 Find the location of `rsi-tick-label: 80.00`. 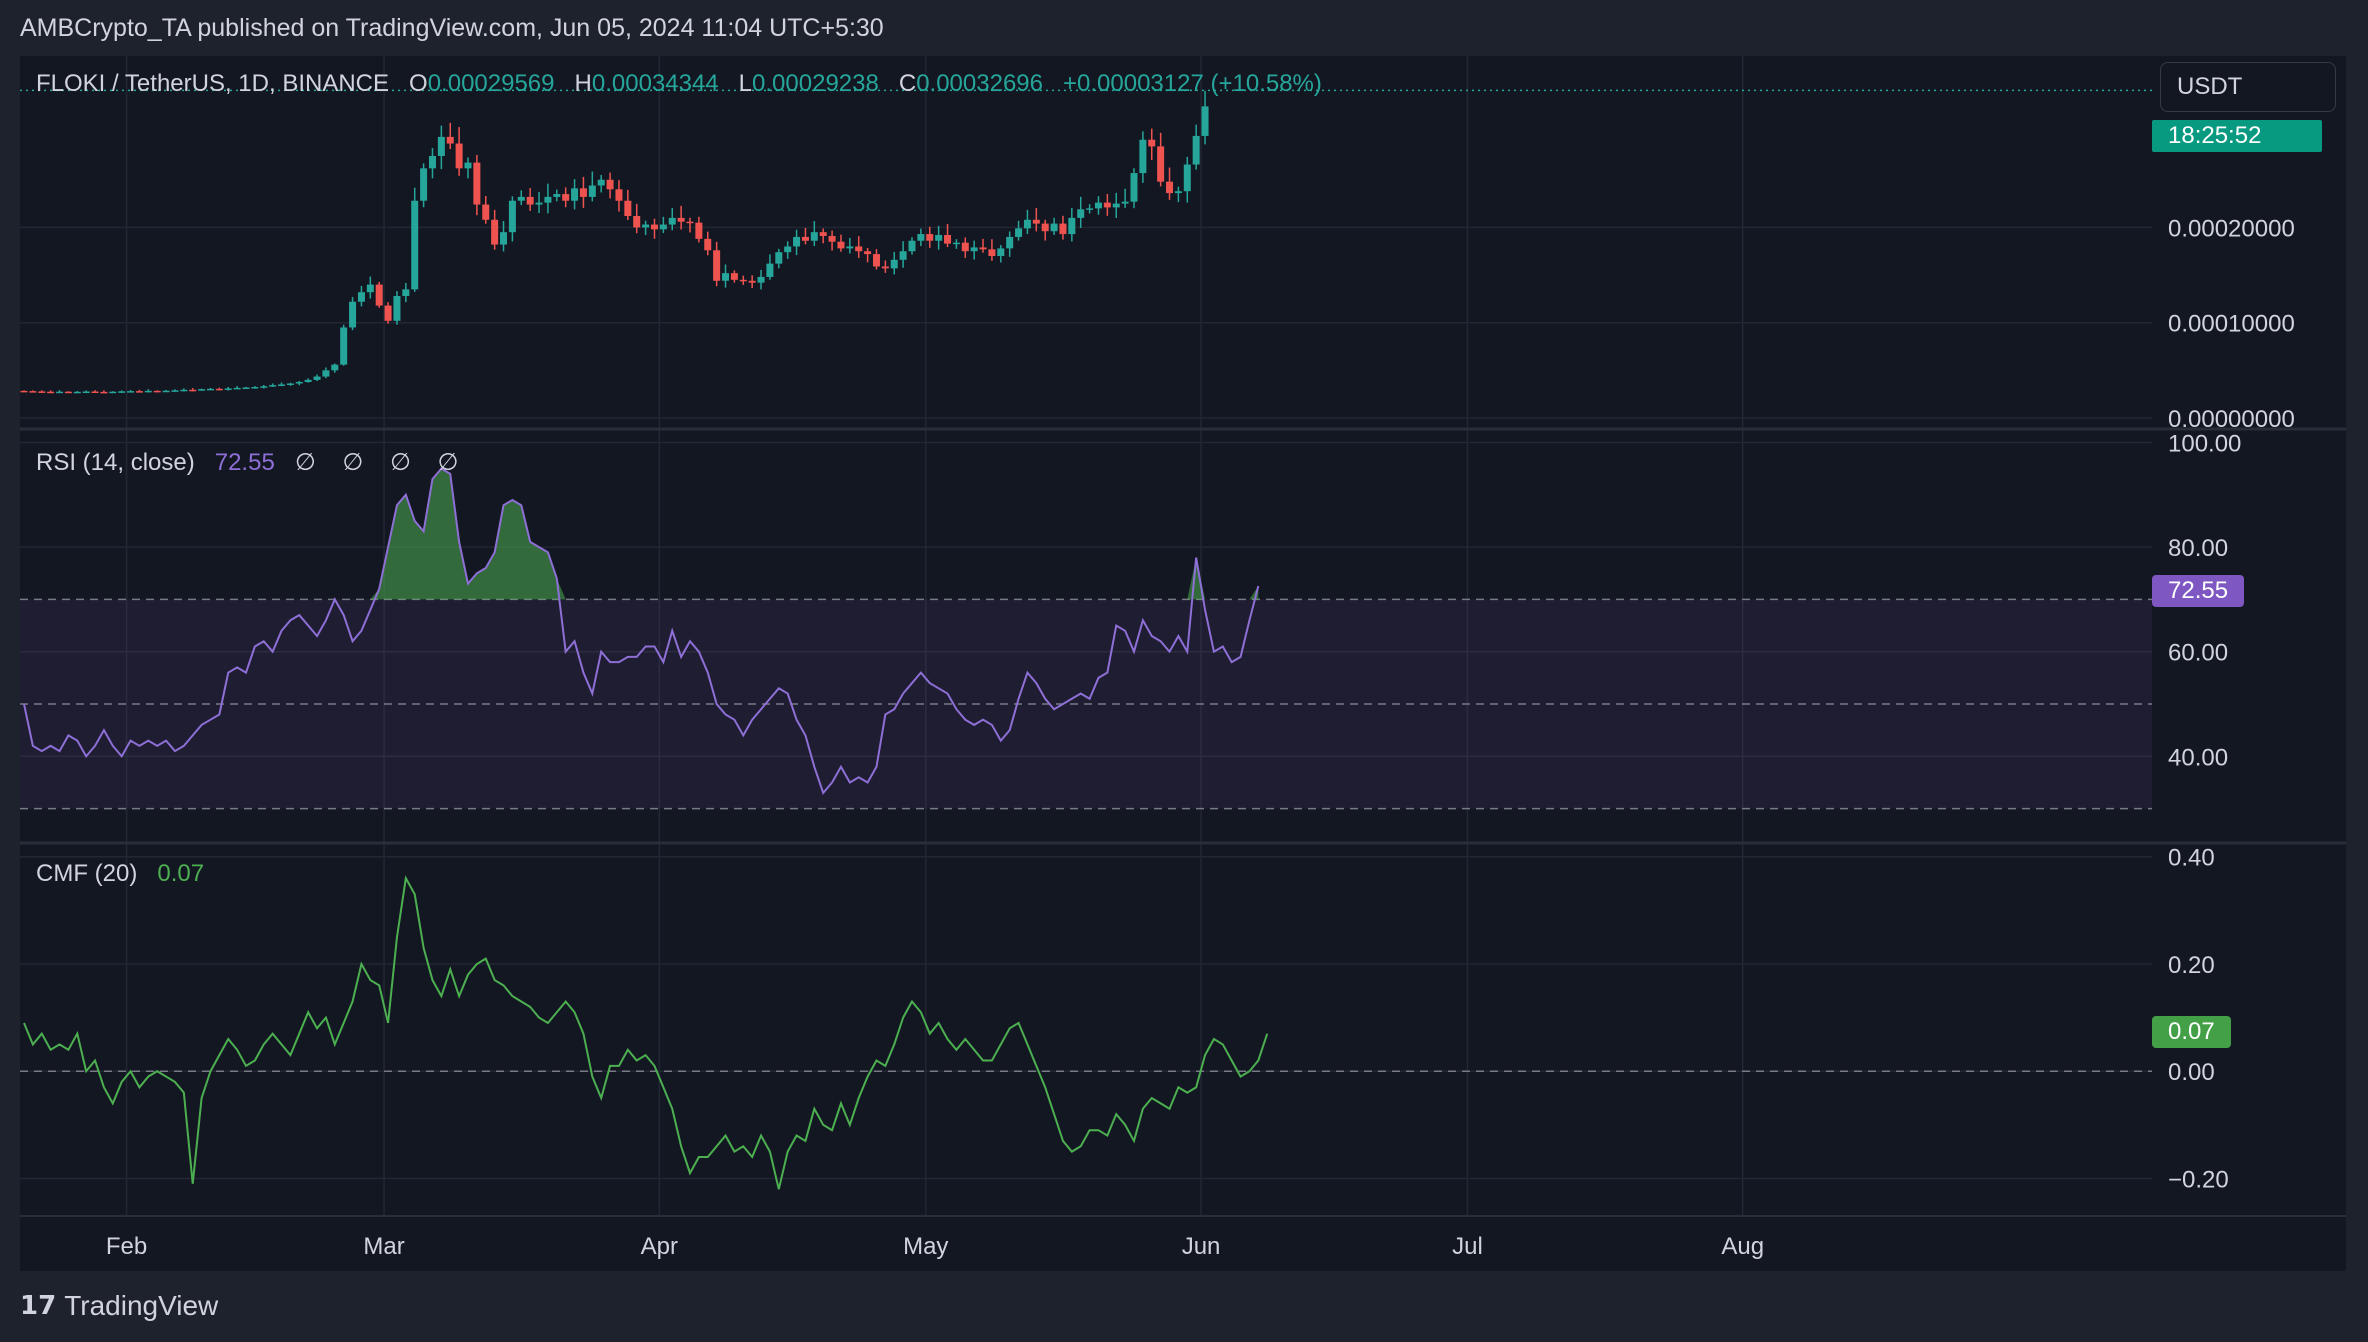

rsi-tick-label: 80.00 is located at coordinates (2198, 548).